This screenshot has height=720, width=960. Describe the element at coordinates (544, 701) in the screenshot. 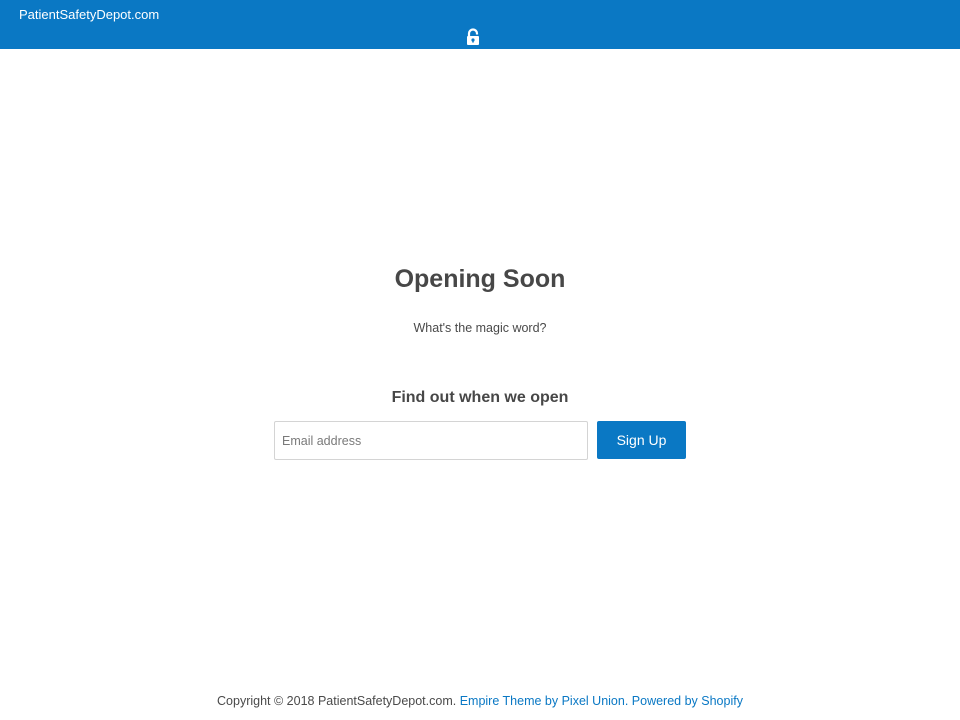

I see `theme-credit-link: Empire Theme by Pixel Union.` at that location.